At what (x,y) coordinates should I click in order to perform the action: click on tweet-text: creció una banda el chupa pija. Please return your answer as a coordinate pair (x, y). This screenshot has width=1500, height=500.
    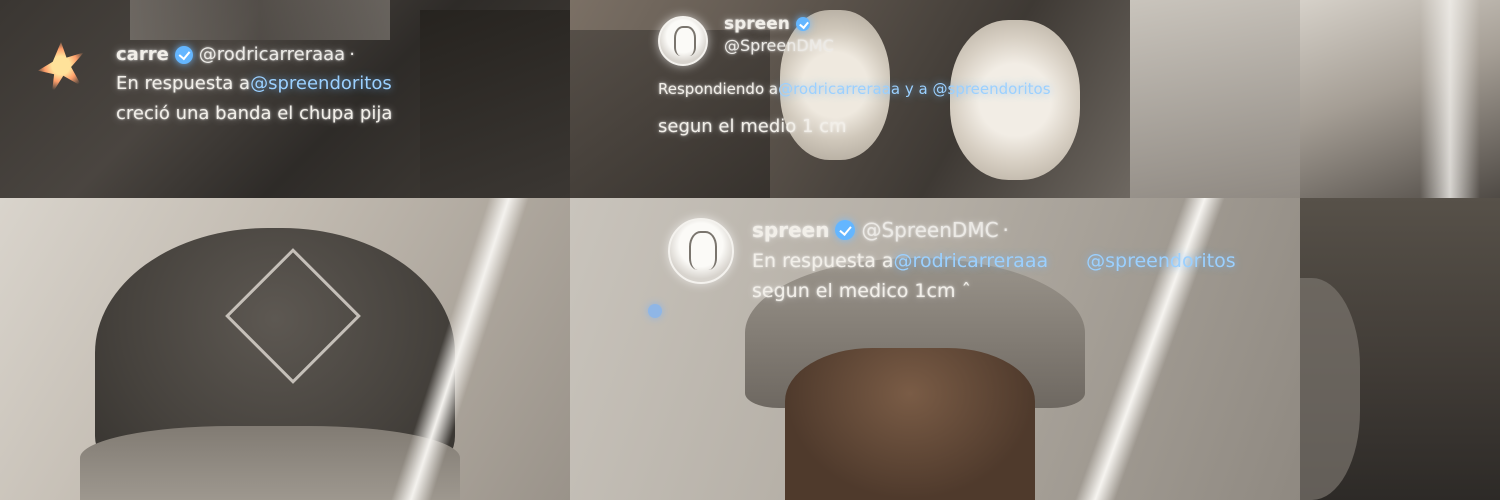
    Looking at the image, I should click on (254, 113).